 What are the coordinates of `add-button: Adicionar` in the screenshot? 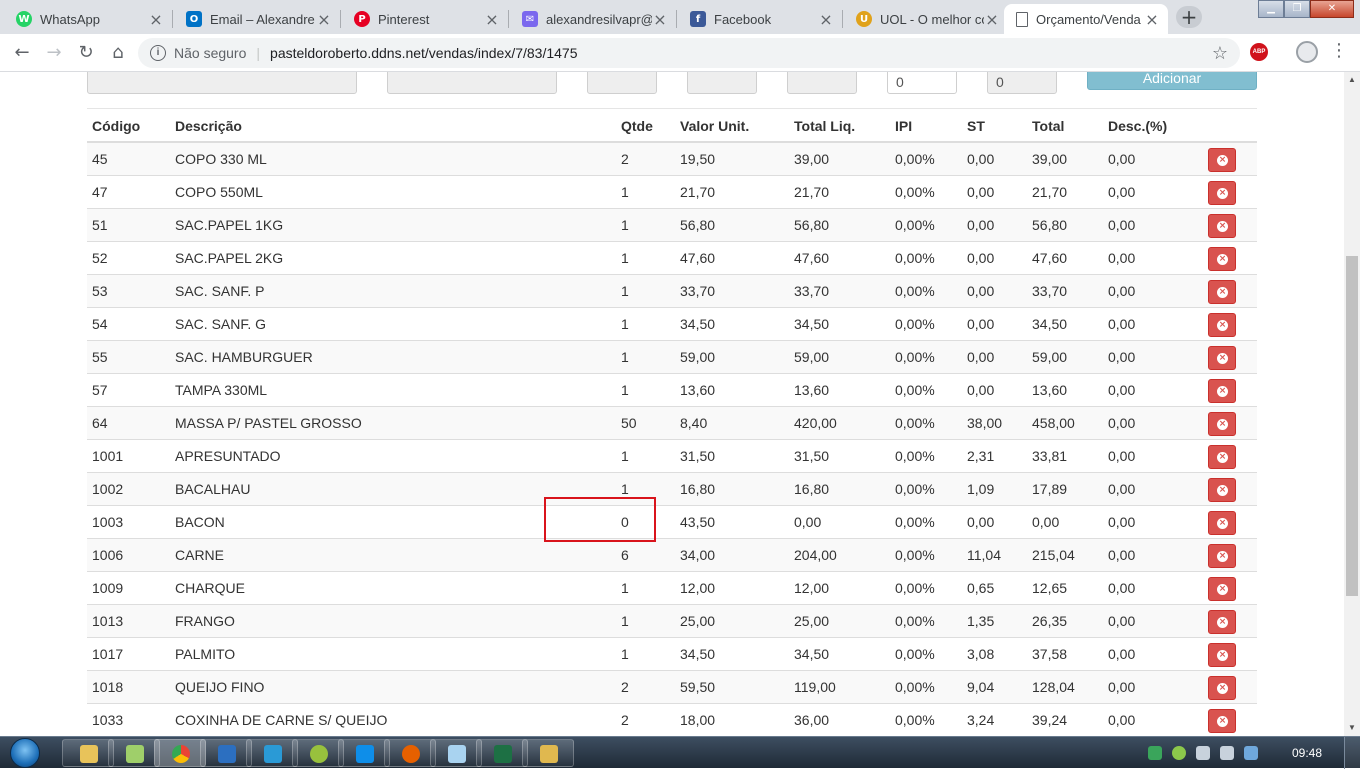 It's located at (1172, 81).